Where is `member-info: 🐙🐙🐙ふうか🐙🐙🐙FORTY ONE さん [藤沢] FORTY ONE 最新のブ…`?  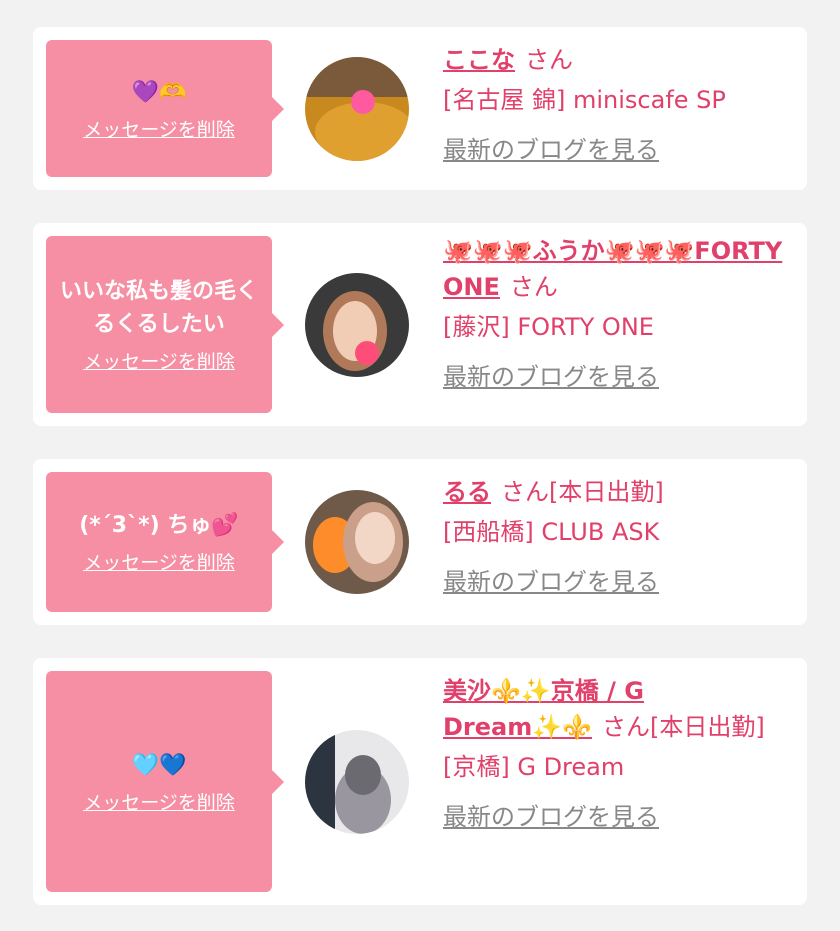
member-info: 🐙🐙🐙ふうか🐙🐙🐙FORTY ONE さん [藤沢] FORTY ONE 最新のブ… is located at coordinates (613, 314).